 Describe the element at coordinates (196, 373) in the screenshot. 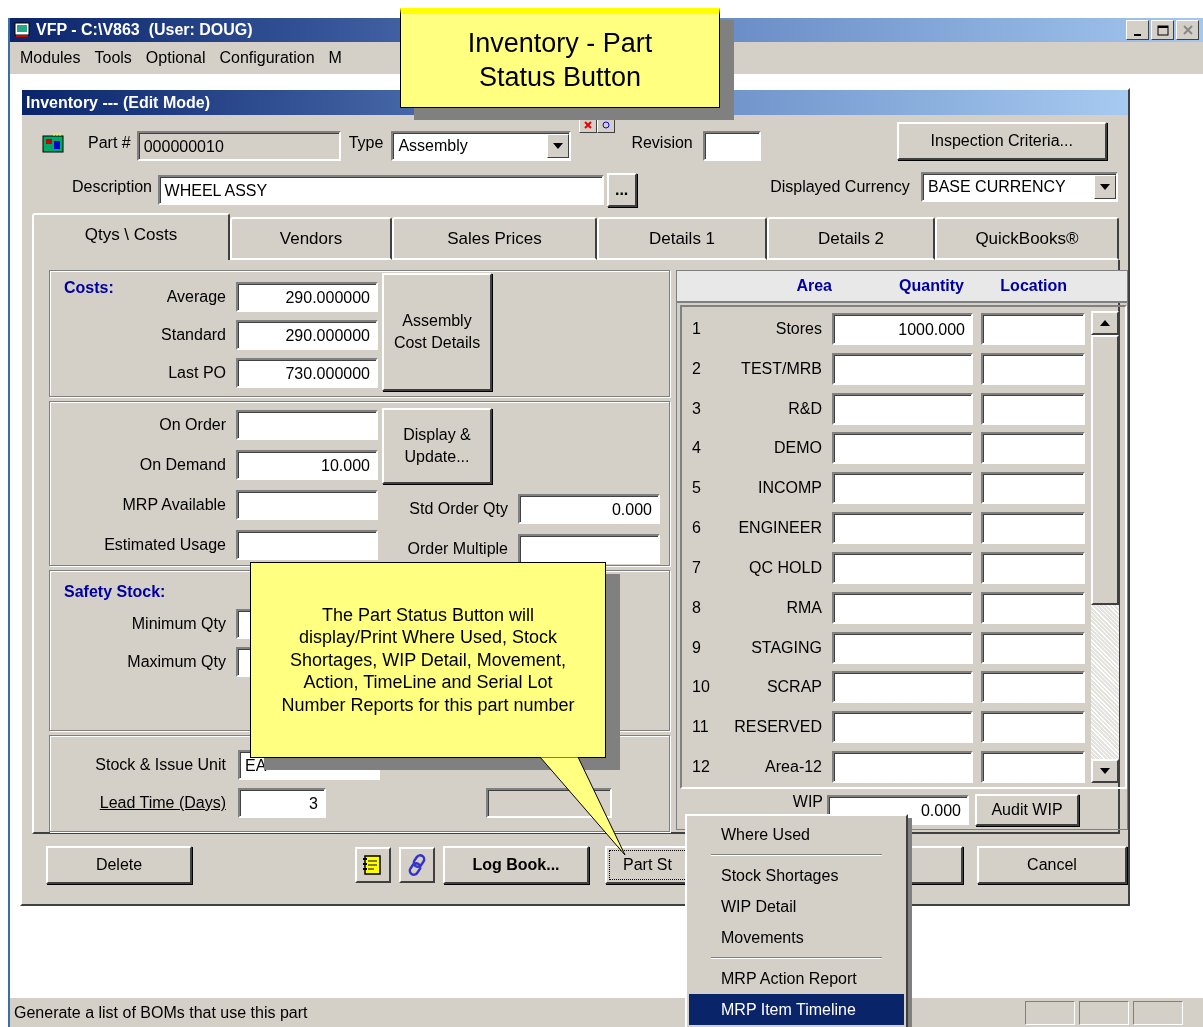

I see `field-label: Last PO` at that location.